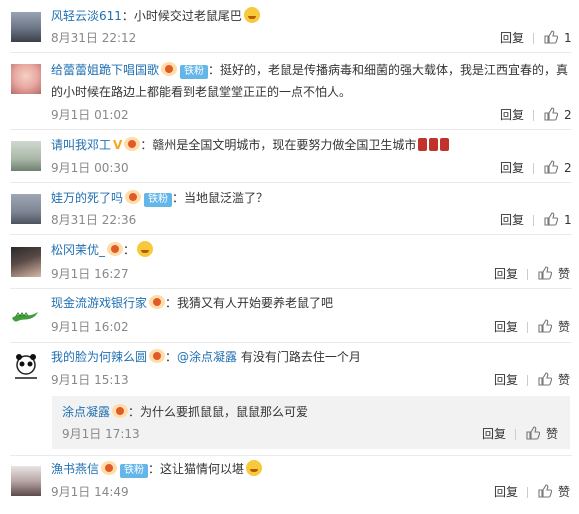 The width and height of the screenshot is (579, 514). I want to click on panda-meme-avatar-icon, so click(26, 366).